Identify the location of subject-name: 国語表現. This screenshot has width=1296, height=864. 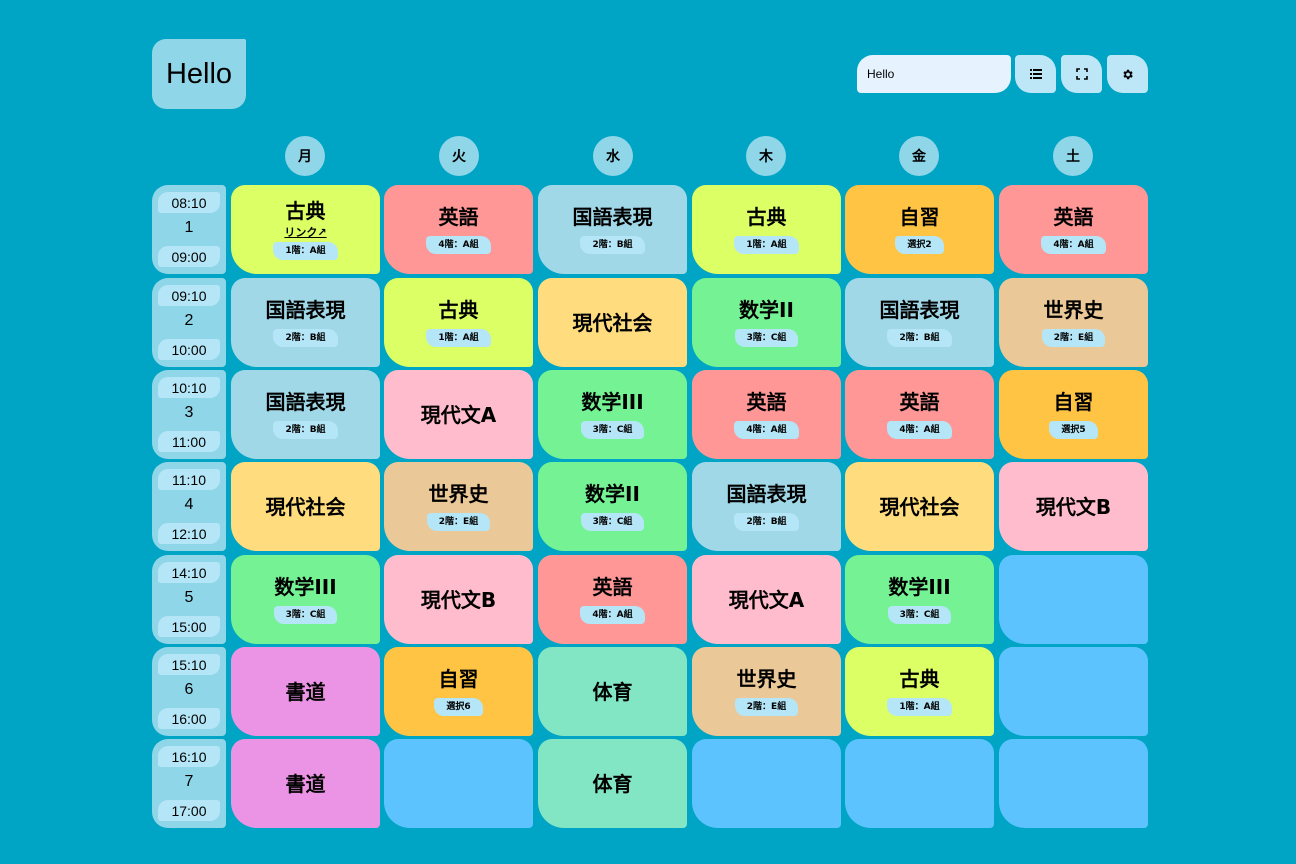
(612, 217).